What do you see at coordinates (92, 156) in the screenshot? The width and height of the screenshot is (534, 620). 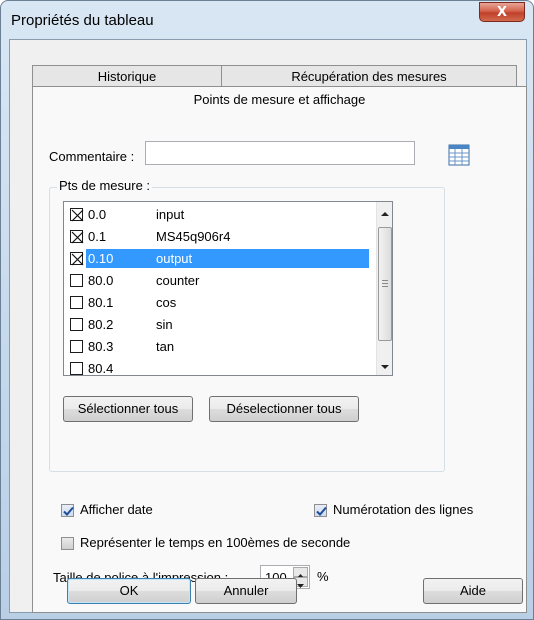 I see `comment-label: Commentaire :` at bounding box center [92, 156].